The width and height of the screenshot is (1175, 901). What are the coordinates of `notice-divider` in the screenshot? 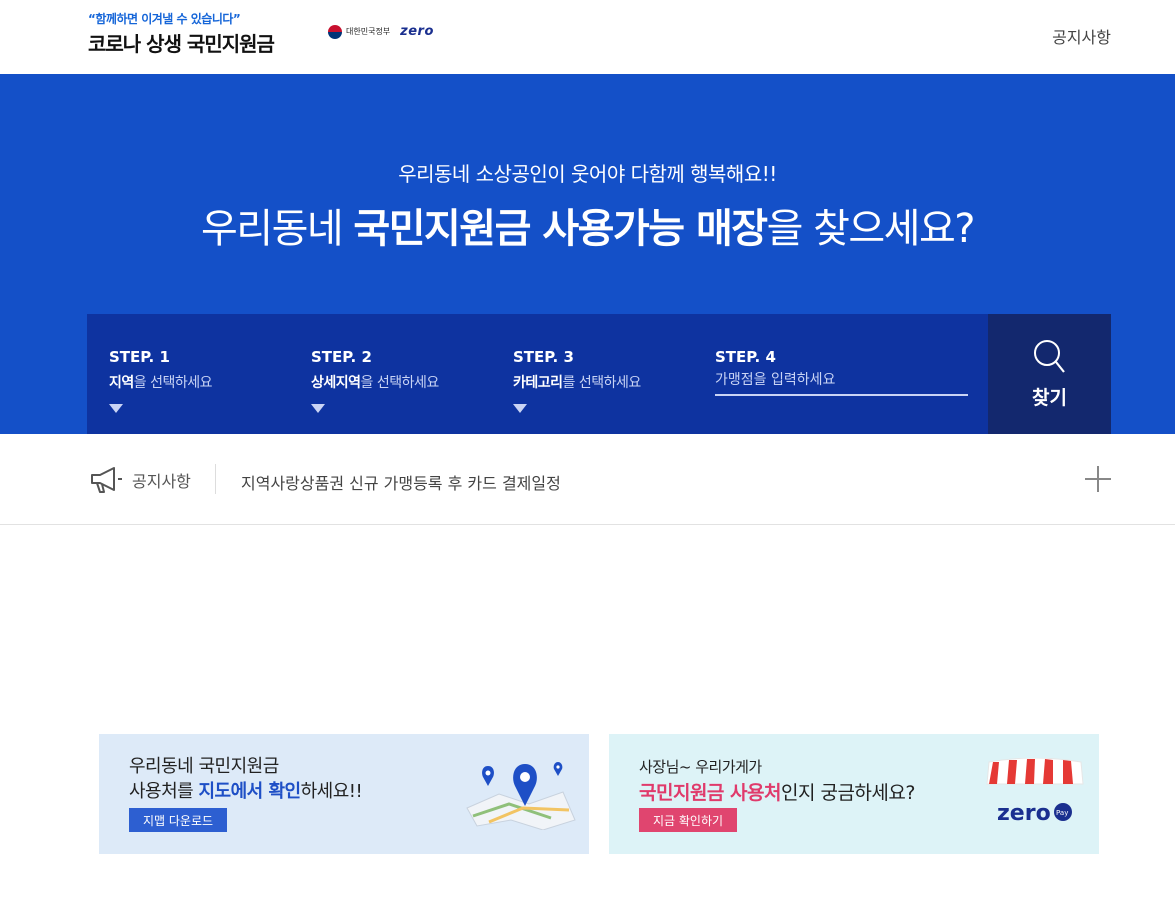 It's located at (215, 479).